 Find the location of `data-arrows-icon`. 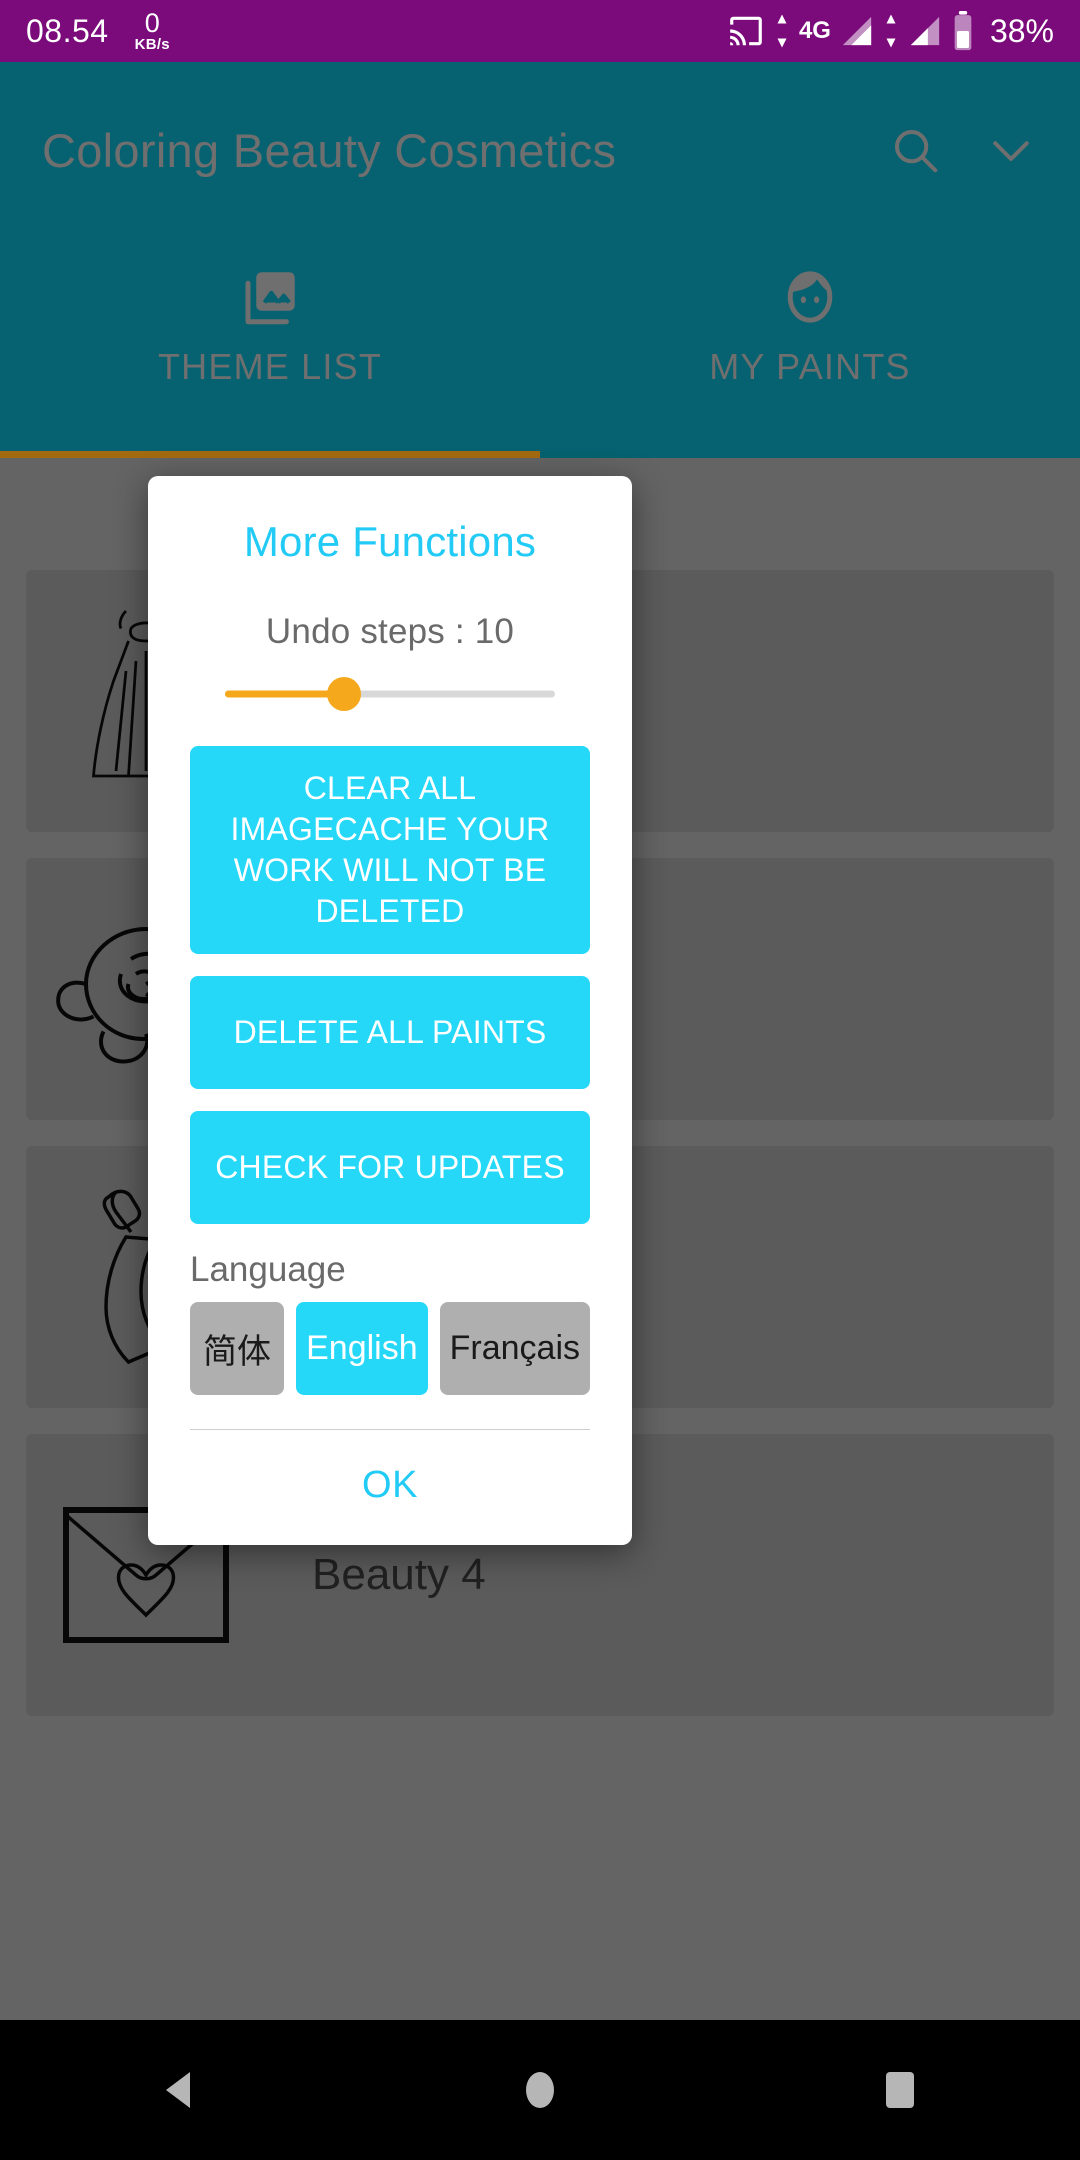

data-arrows-icon is located at coordinates (782, 31).